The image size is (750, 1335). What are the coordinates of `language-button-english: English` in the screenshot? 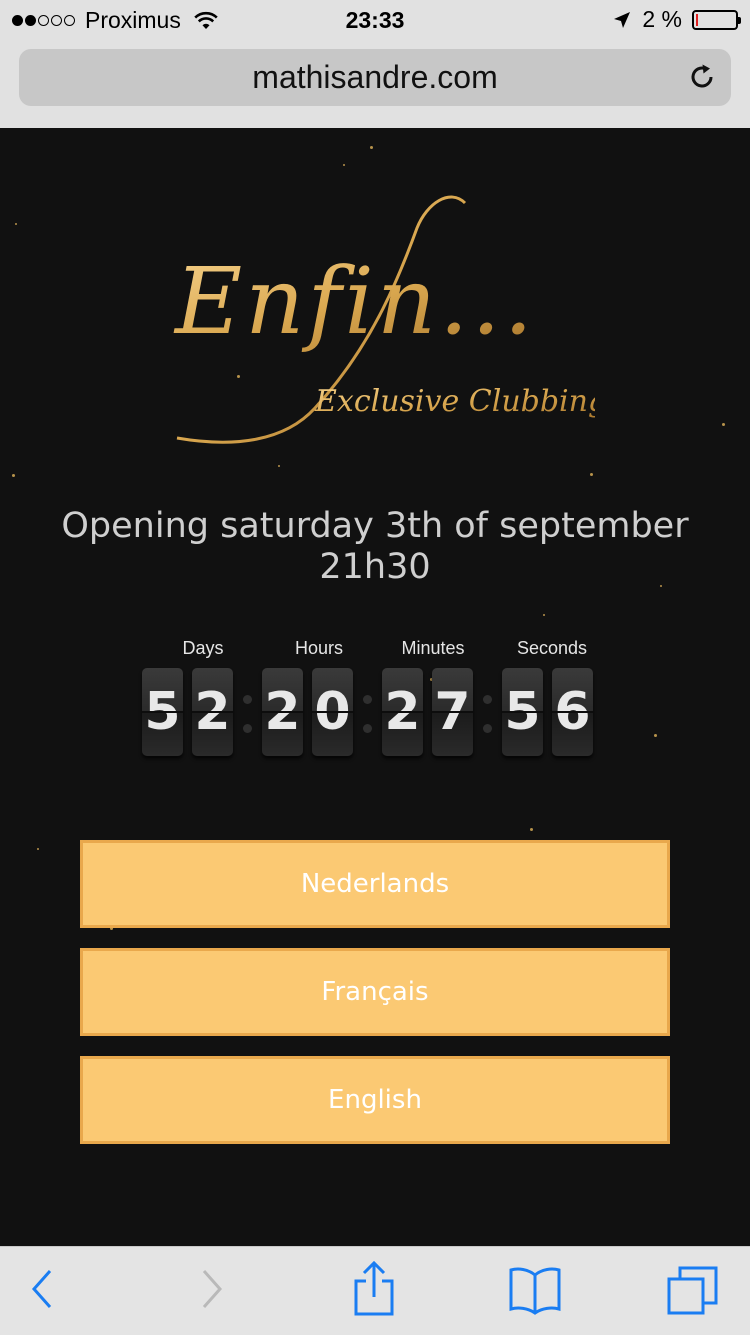 It's located at (375, 1100).